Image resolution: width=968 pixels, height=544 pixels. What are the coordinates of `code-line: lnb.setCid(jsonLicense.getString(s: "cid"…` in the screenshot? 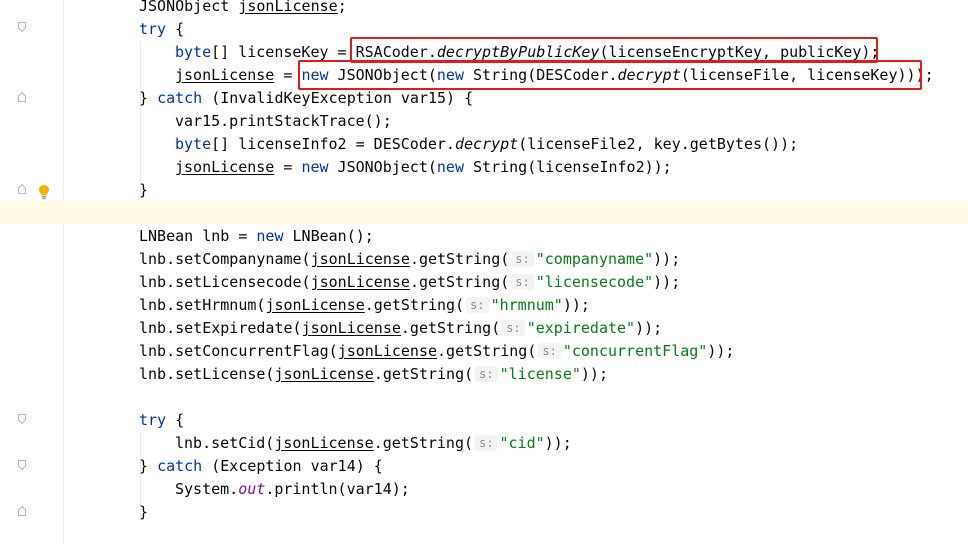 It's located at (373, 443).